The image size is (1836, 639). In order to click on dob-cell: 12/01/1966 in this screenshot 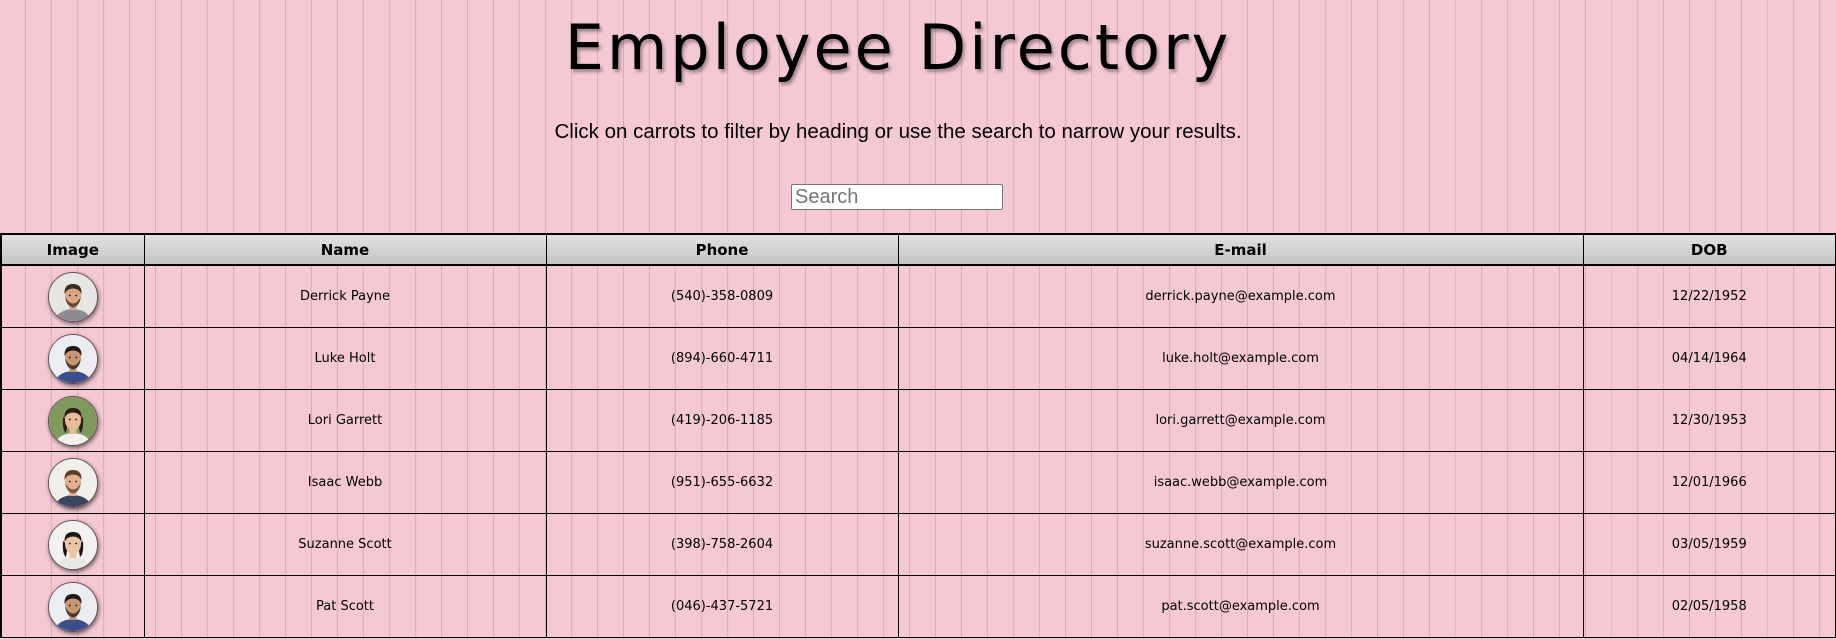, I will do `click(1709, 482)`.